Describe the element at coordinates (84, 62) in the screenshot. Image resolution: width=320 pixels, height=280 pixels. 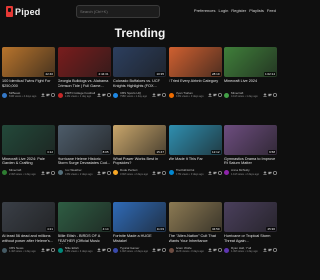
I see `video-thumbnail: 2:44:31` at that location.